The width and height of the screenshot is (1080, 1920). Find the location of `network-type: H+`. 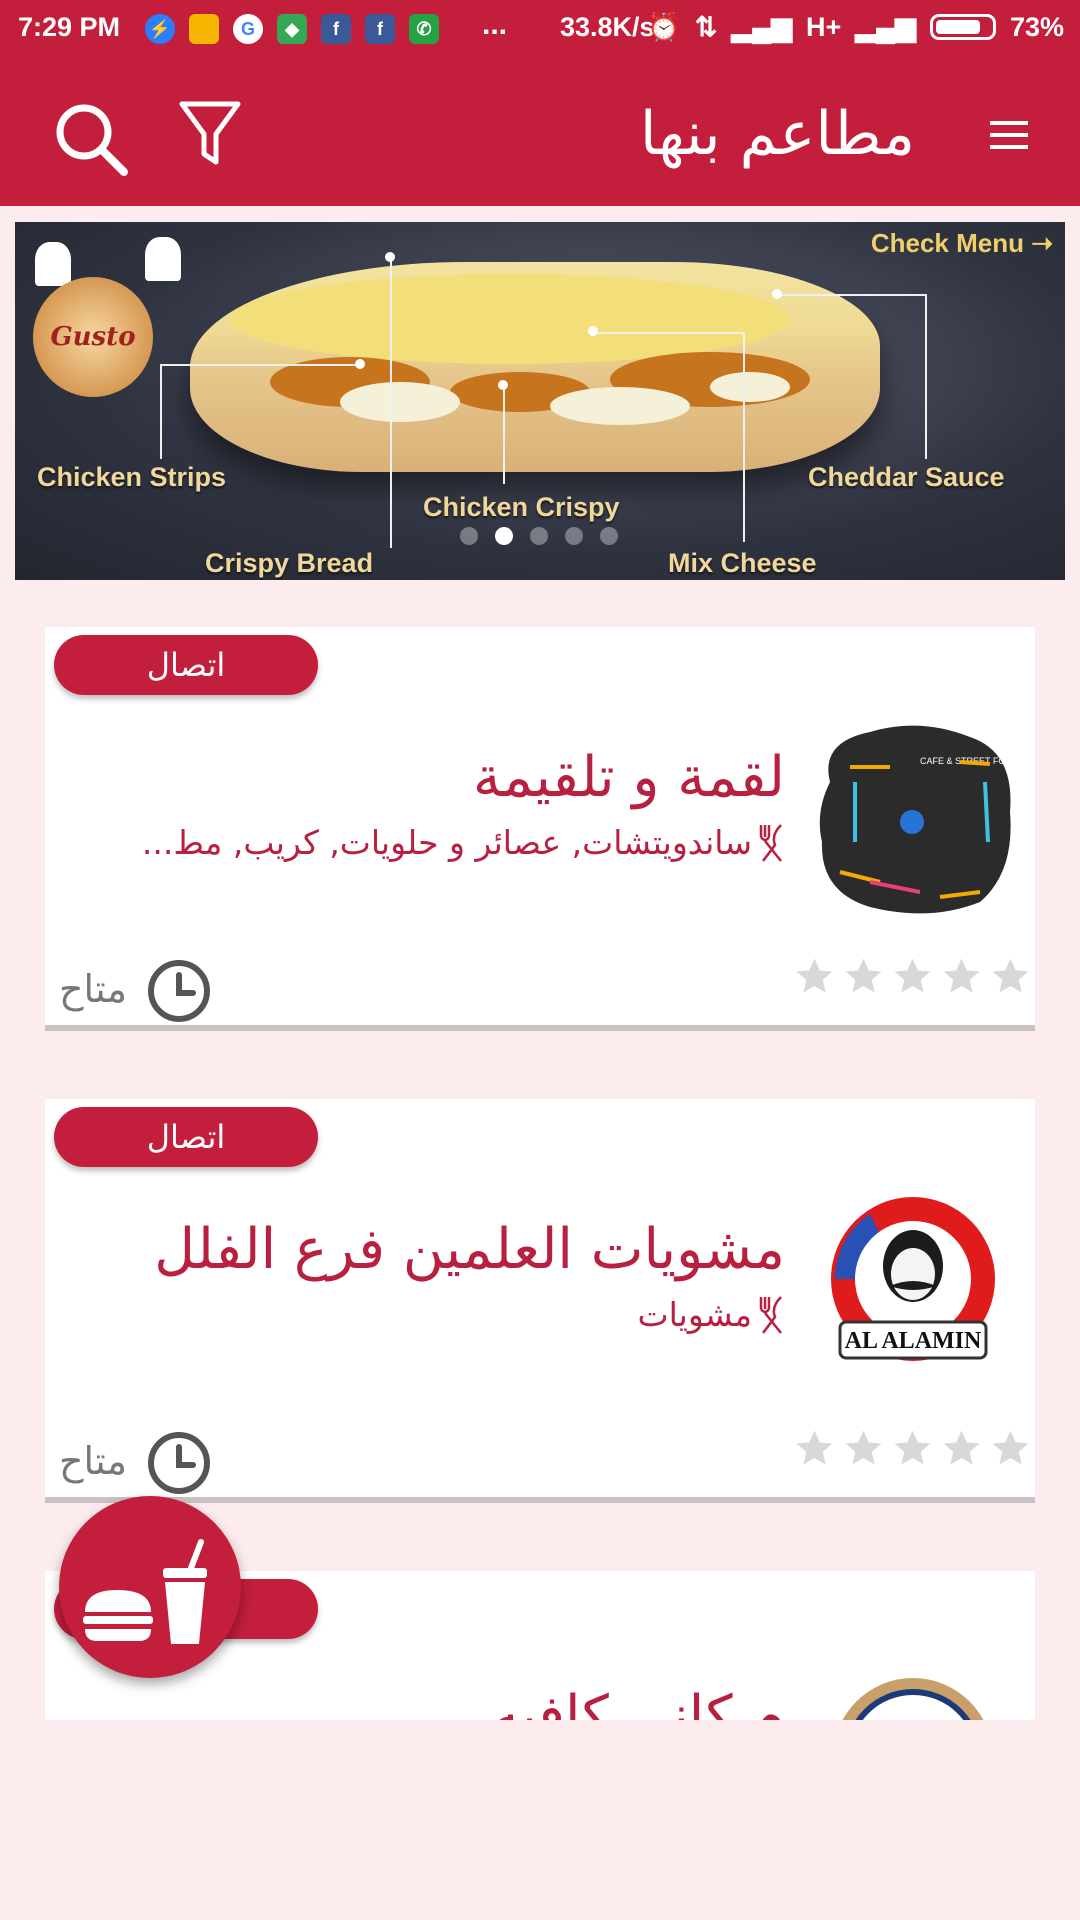

network-type: H+ is located at coordinates (824, 26).